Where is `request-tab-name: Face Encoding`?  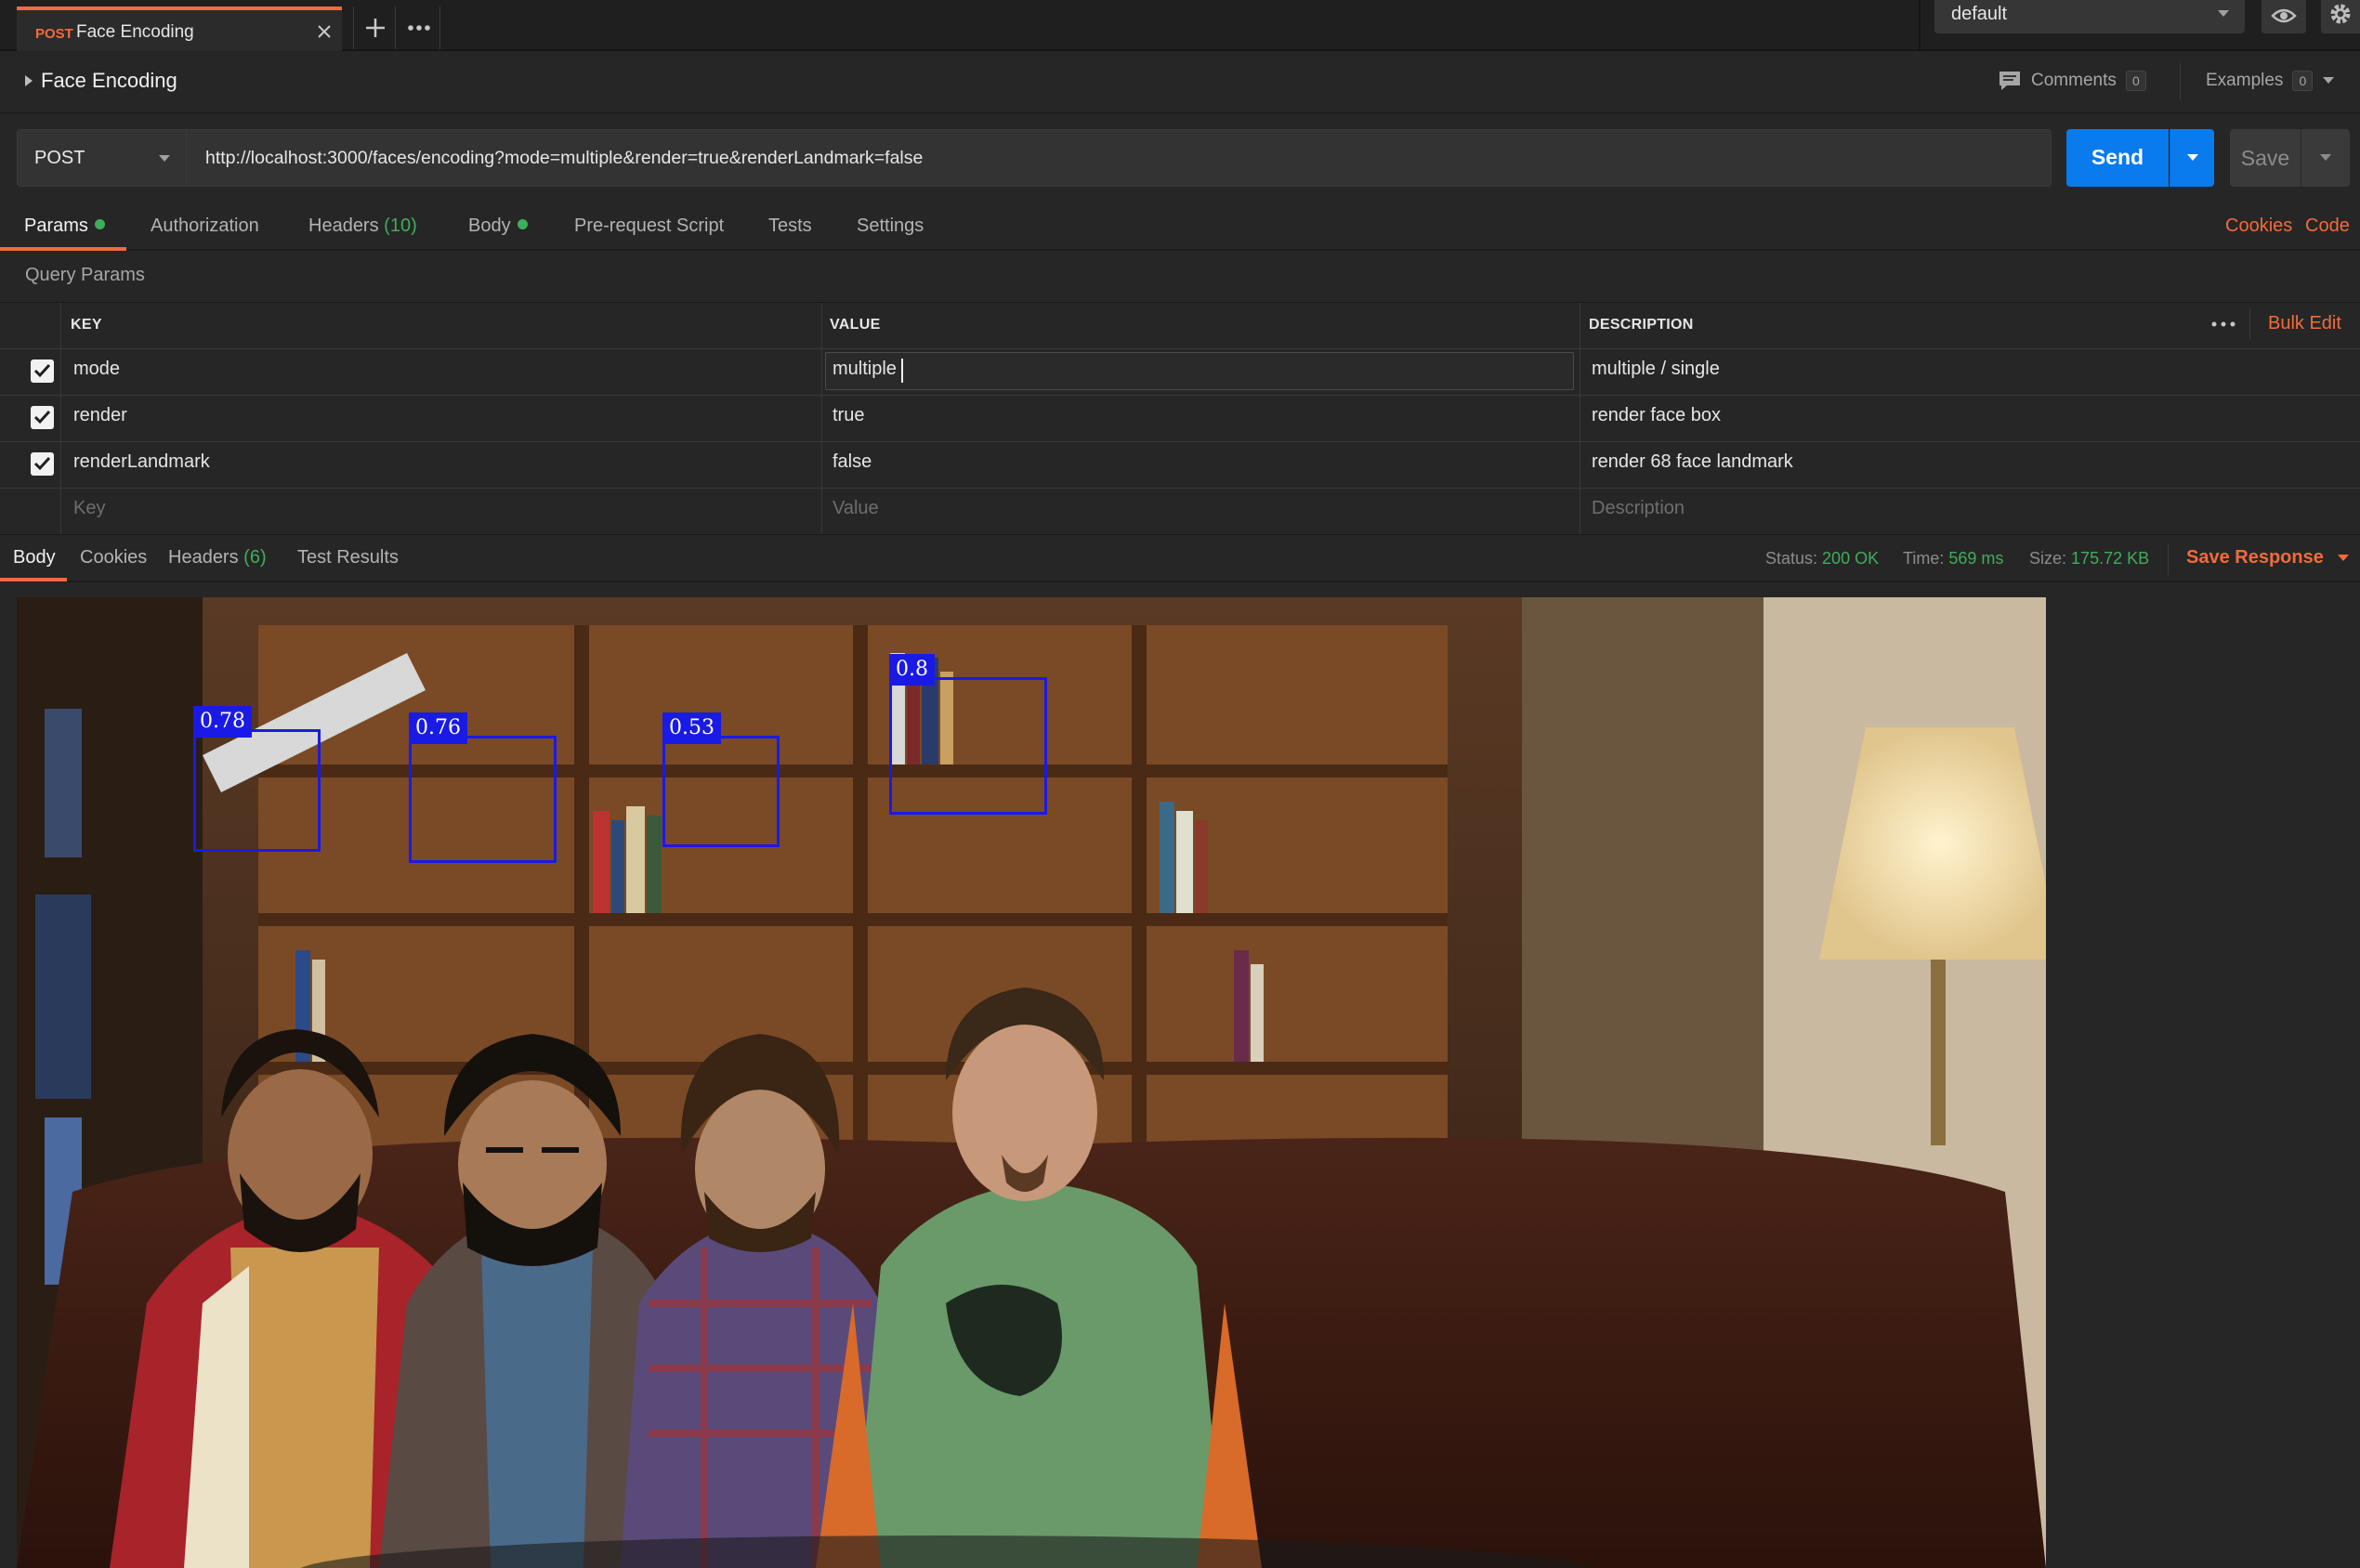 request-tab-name: Face Encoding is located at coordinates (135, 32).